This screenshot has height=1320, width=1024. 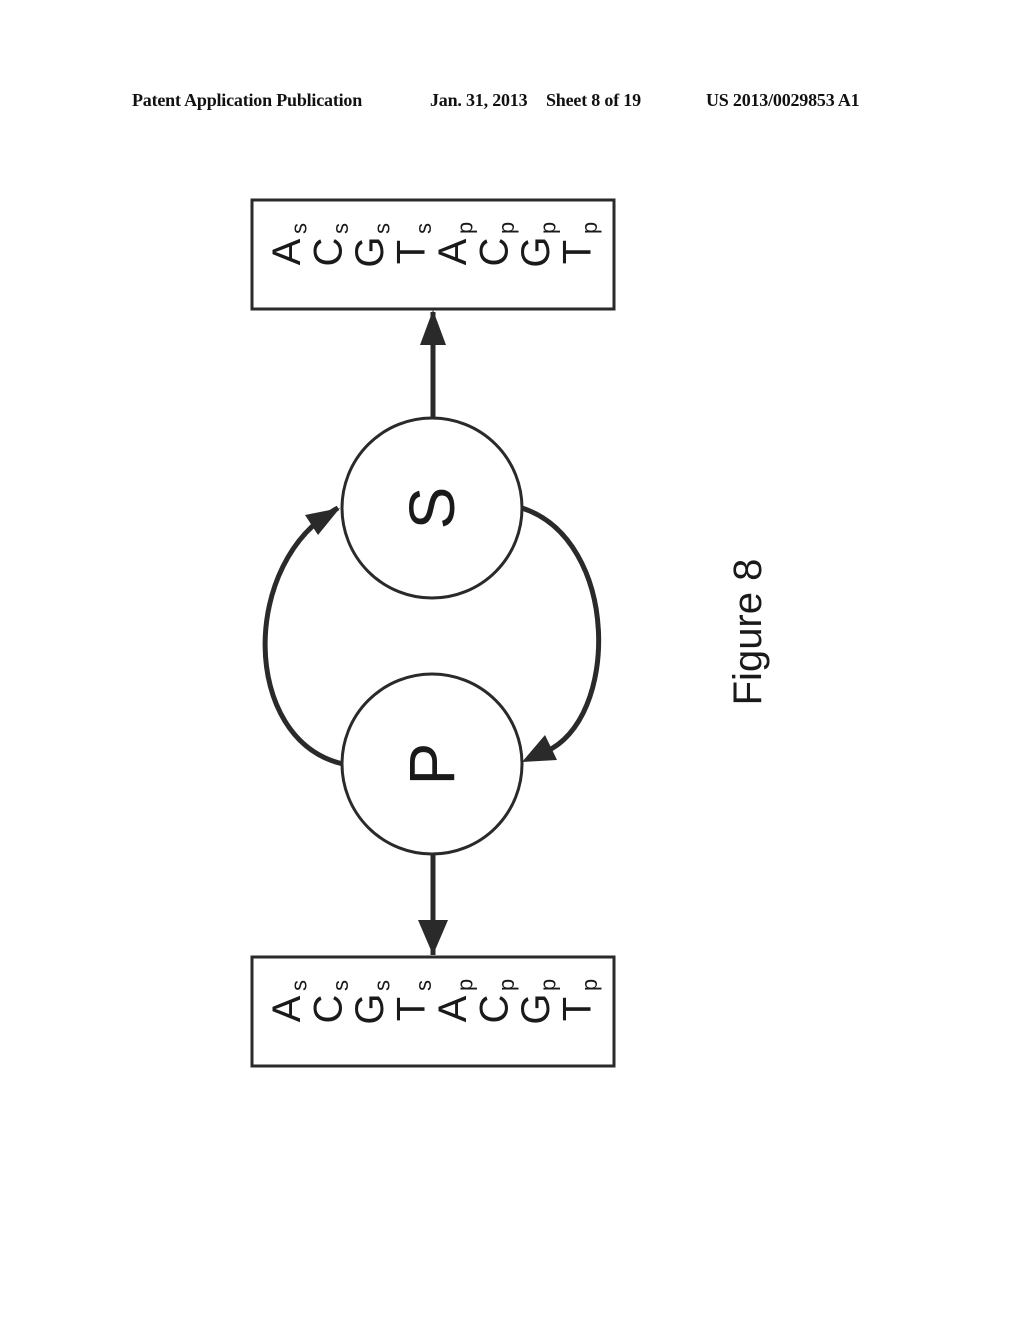 I want to click on arrowhead-top-box, so click(x=433, y=327).